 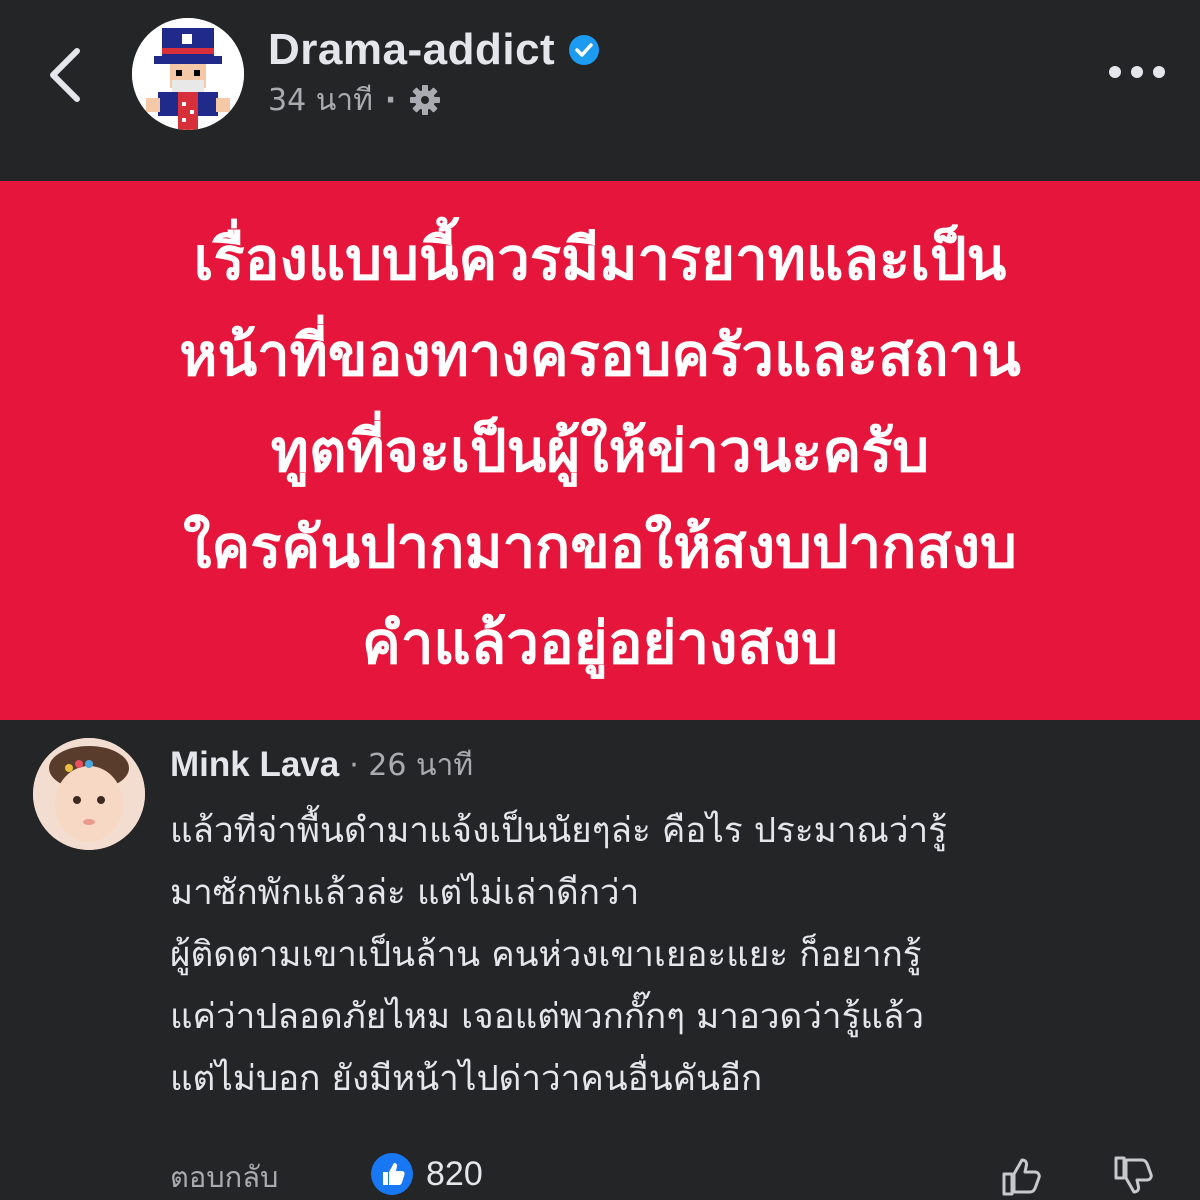 I want to click on reaction-summary: 820, so click(x=426, y=1174).